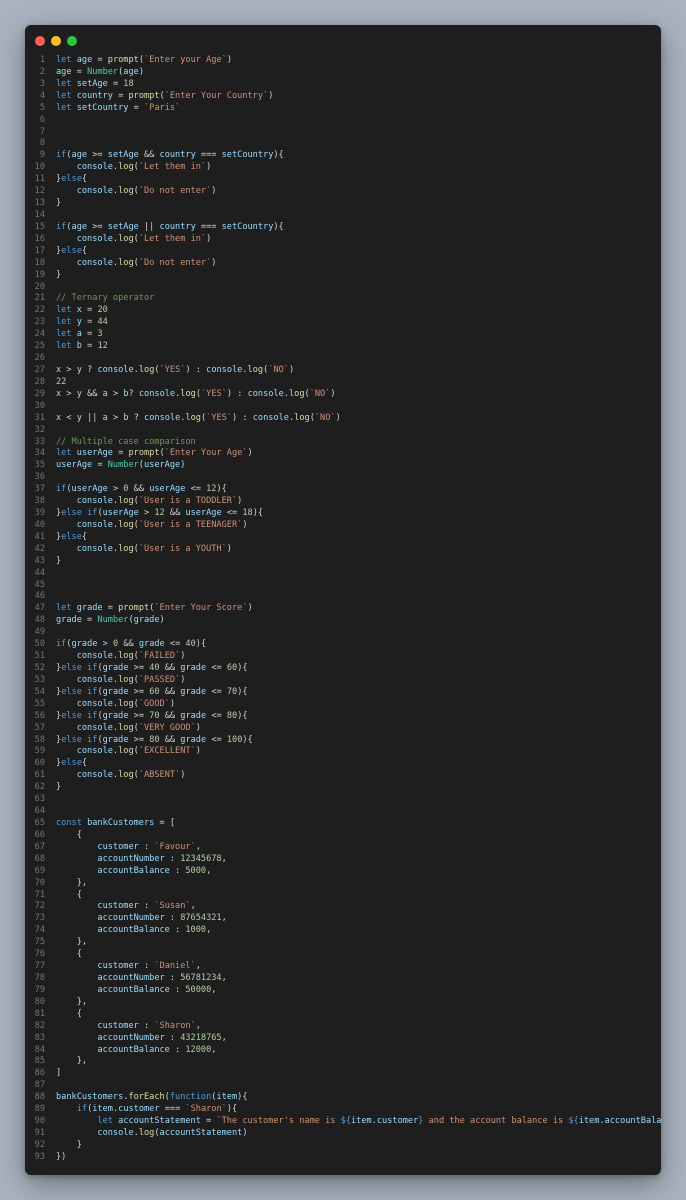  I want to click on line-number: 32, so click(39, 429).